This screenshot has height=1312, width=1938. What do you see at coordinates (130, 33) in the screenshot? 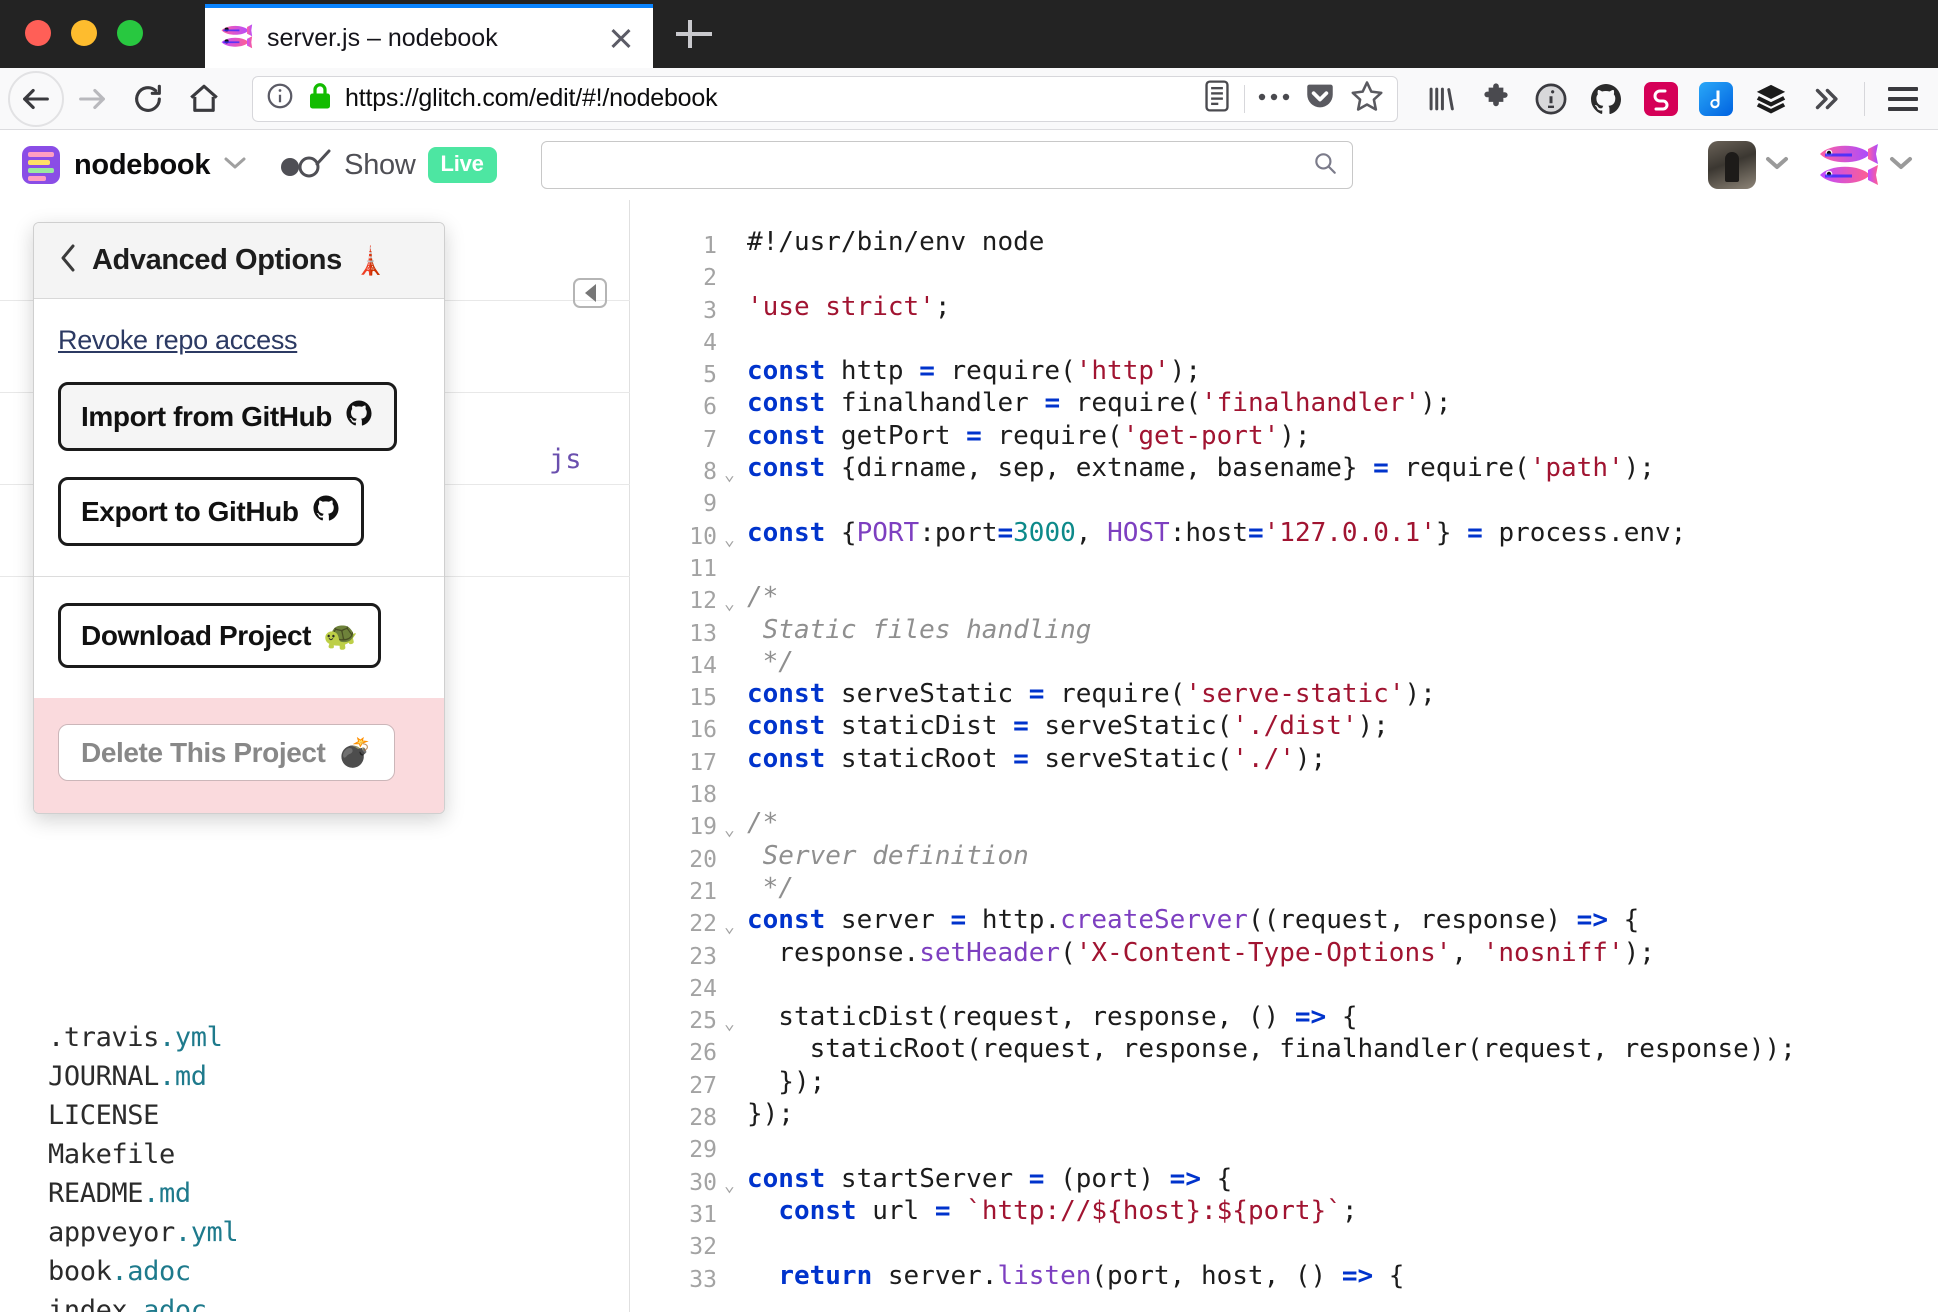
I see `maximize-window-button` at bounding box center [130, 33].